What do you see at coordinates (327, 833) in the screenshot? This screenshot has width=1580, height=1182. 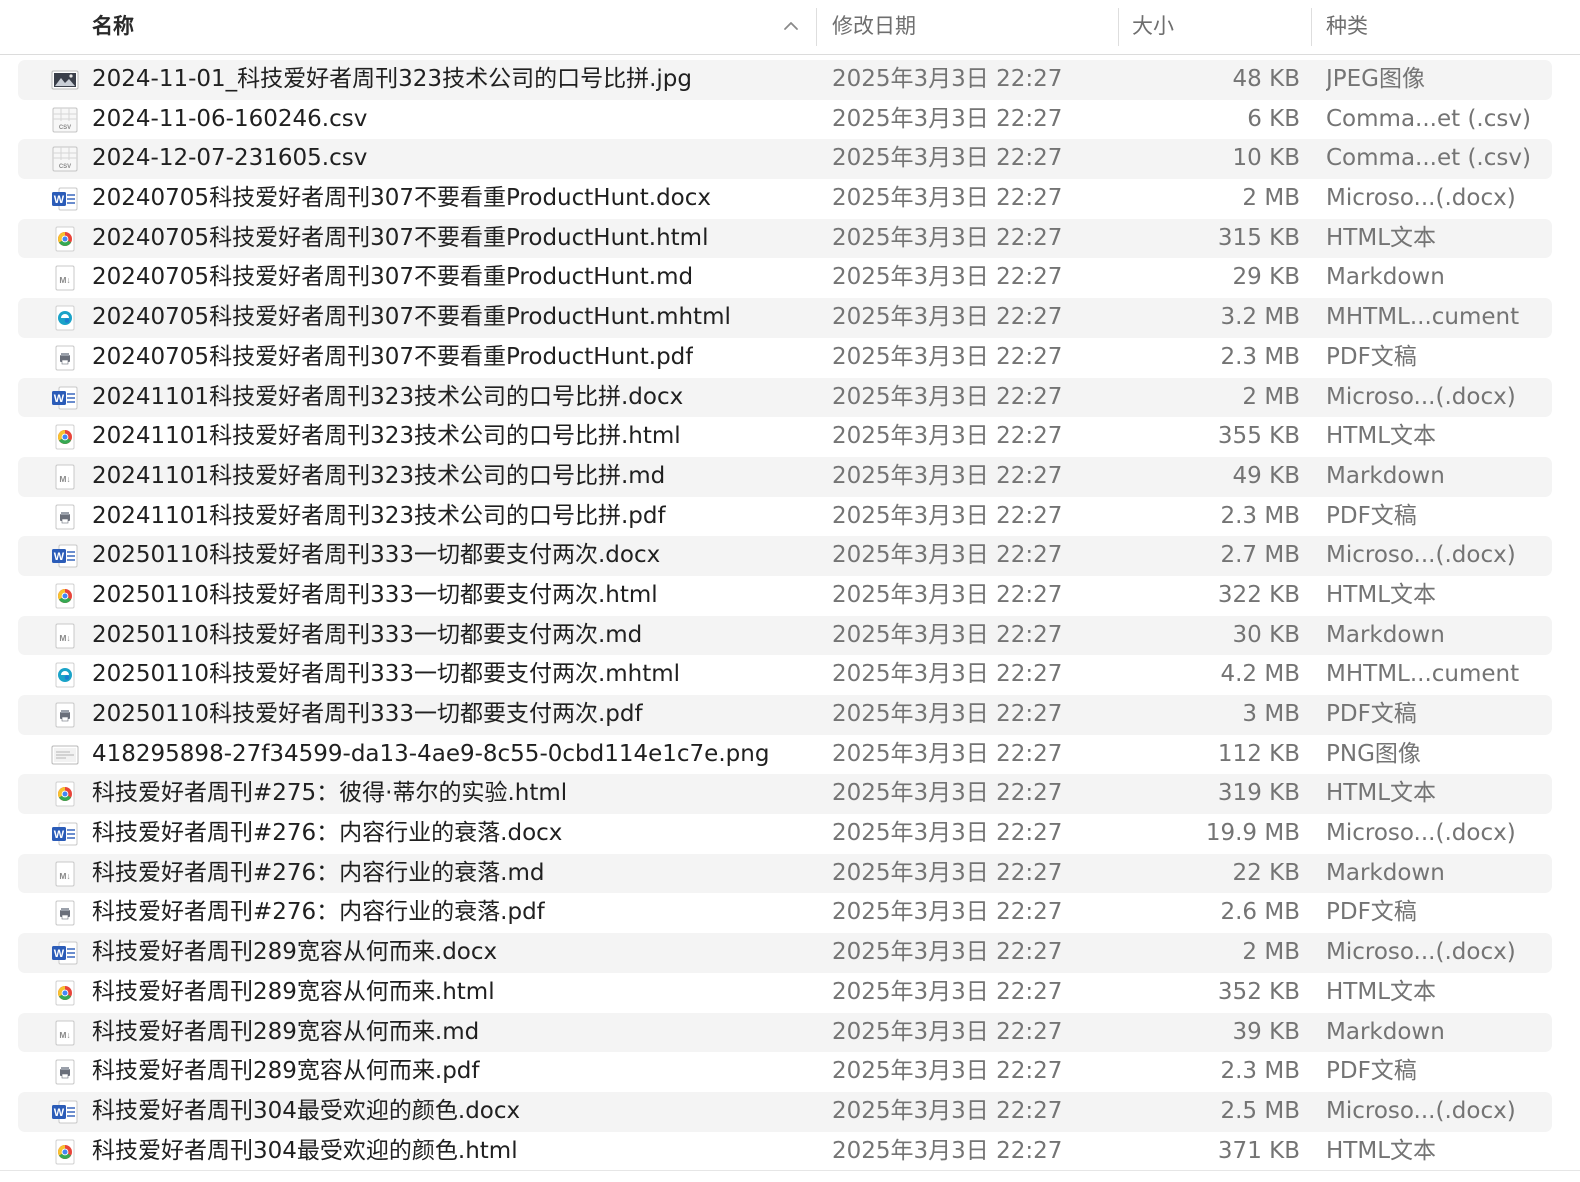 I see `file-name: 科技爱好者周刊#276：内容行业的衰落.docx` at bounding box center [327, 833].